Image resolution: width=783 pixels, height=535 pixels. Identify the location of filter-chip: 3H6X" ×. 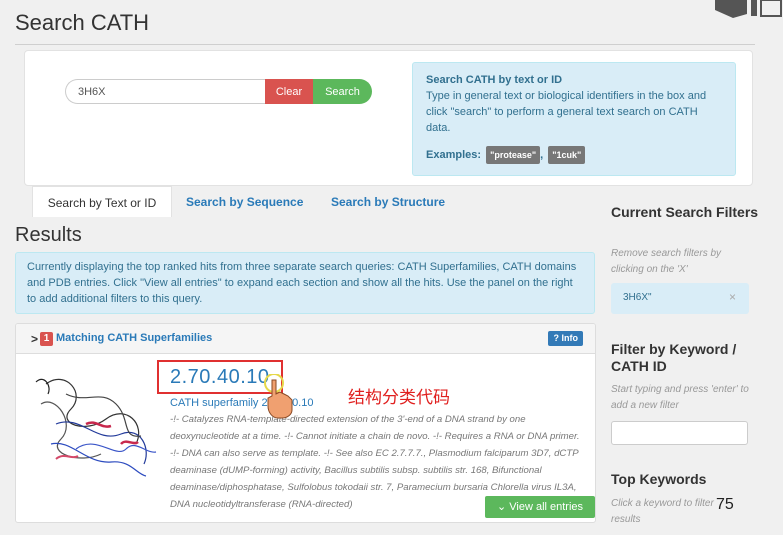
(680, 298).